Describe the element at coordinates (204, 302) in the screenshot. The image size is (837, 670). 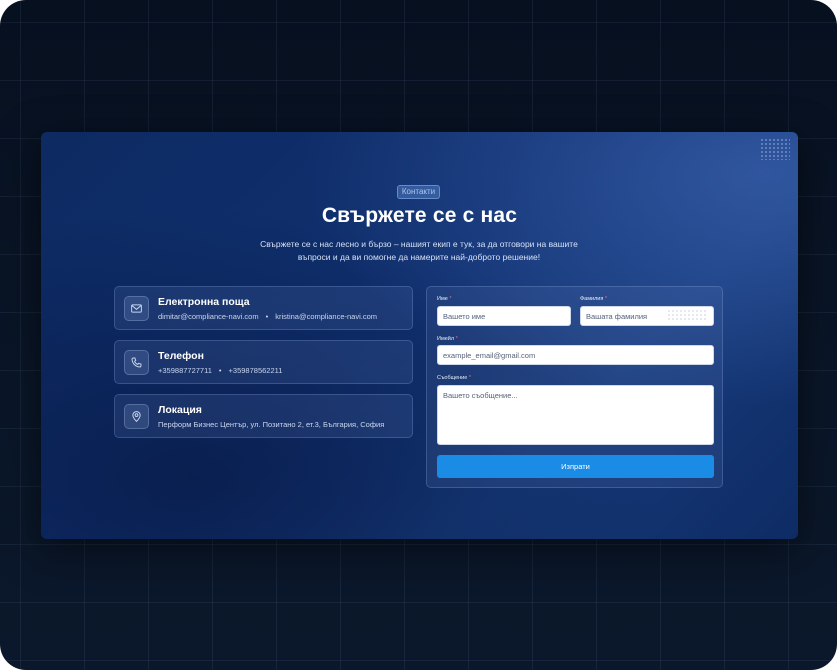
I see `contact-card-title: Електронна поща` at that location.